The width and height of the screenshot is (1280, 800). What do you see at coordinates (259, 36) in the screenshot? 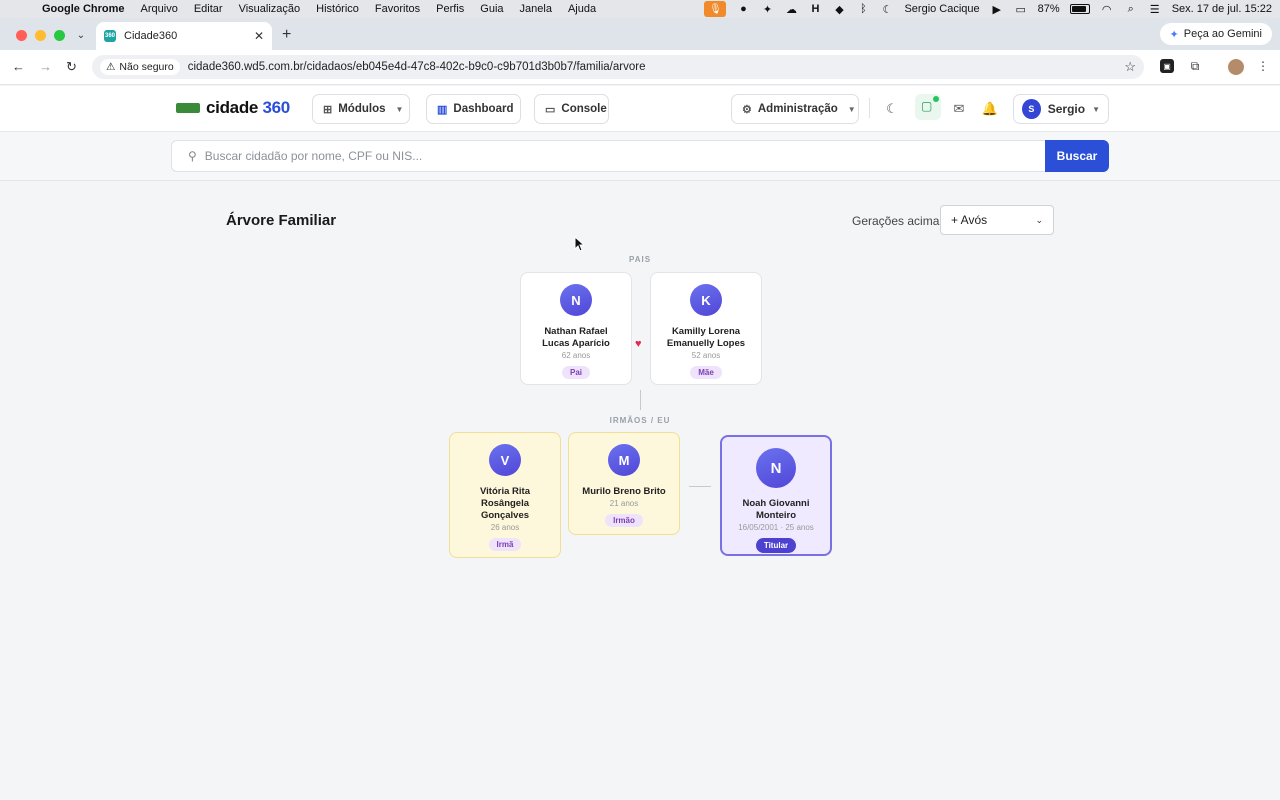
I see `close-tab-icon: ✕` at bounding box center [259, 36].